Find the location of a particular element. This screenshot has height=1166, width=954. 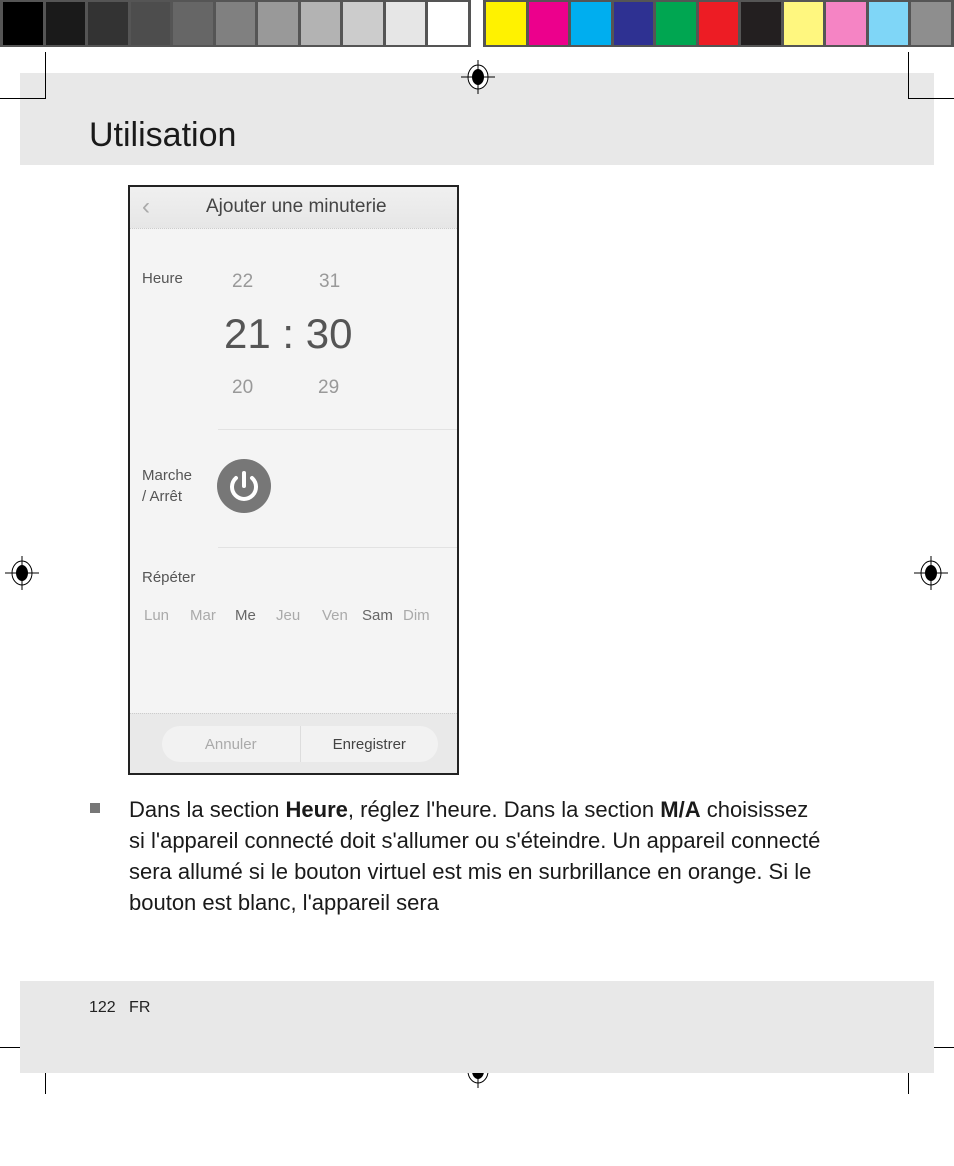

day-fri: Ven is located at coordinates (335, 615).